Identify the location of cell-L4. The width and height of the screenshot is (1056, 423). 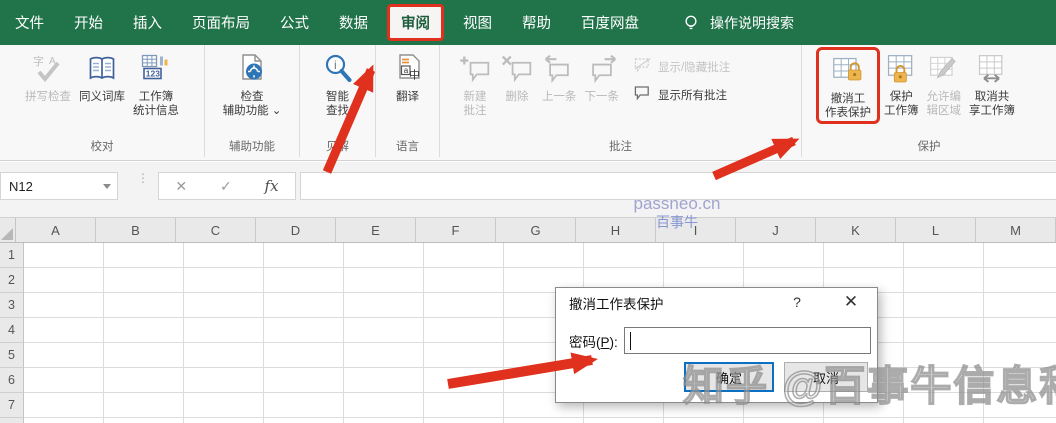
(944, 330).